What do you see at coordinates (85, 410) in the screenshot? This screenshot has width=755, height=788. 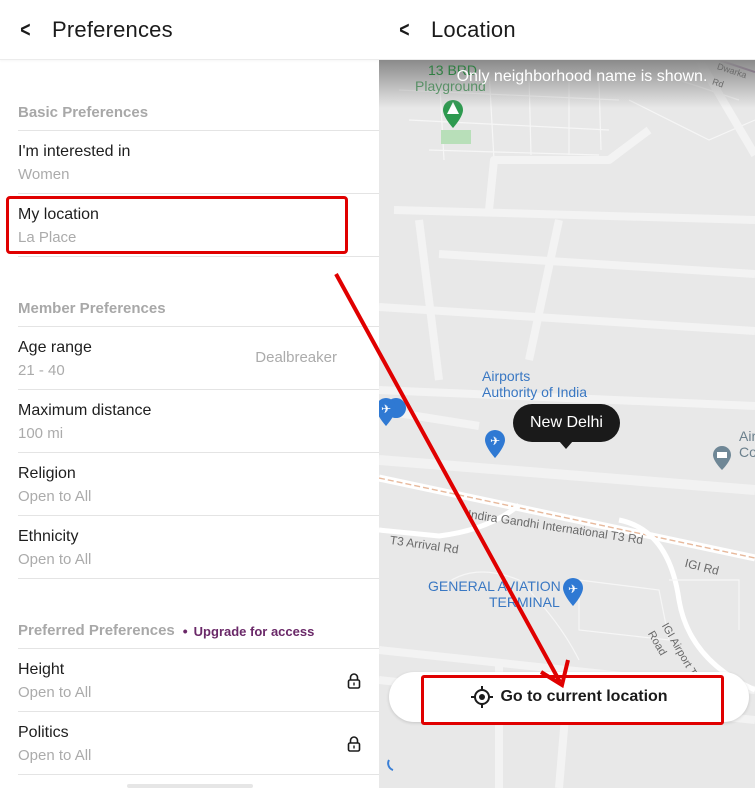 I see `row-label: Maximum distance` at bounding box center [85, 410].